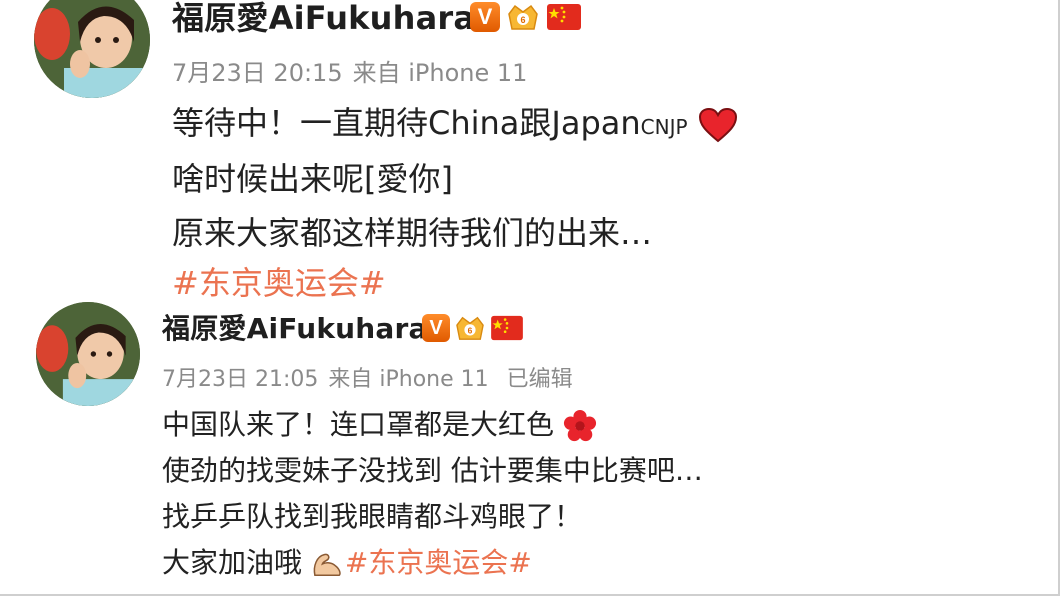 The width and height of the screenshot is (1060, 596). Describe the element at coordinates (240, 379) in the screenshot. I see `post-date: 7月23日 21:05` at that location.